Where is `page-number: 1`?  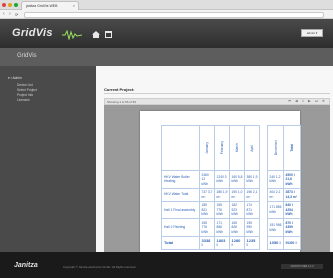 page-number: 1 is located at coordinates (303, 101).